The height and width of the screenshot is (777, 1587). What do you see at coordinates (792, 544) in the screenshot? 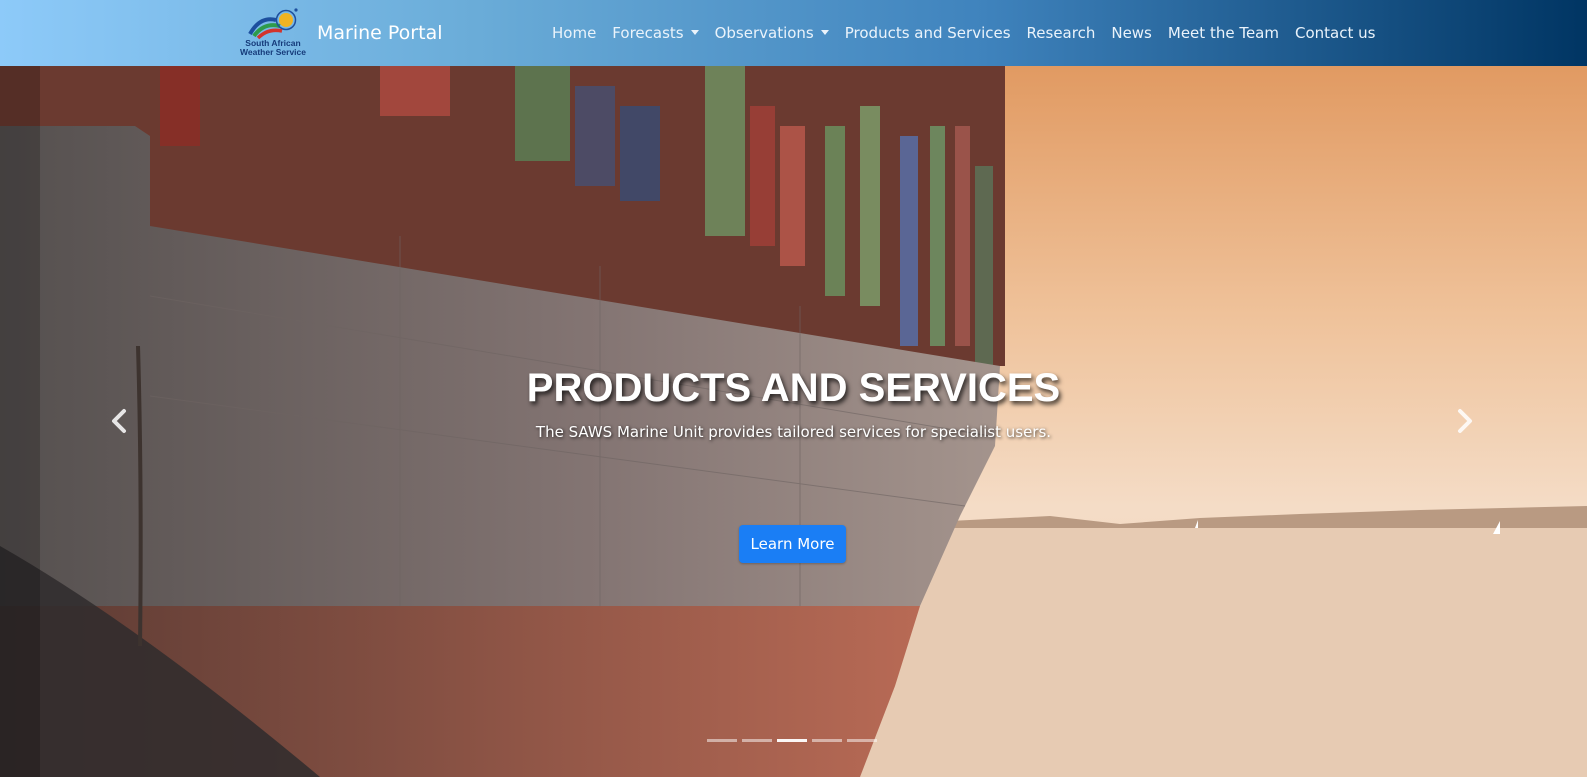
I see `learn-more-button: Learn More` at bounding box center [792, 544].